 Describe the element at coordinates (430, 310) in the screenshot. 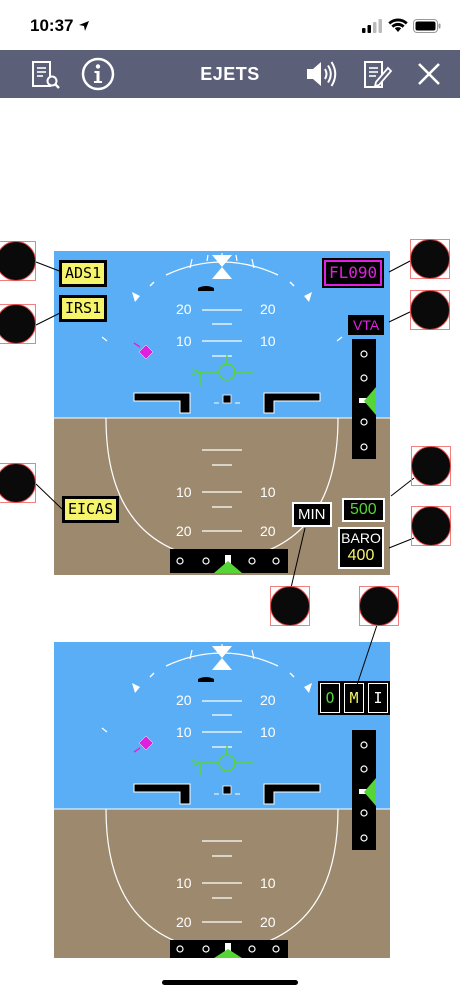

I see `callout-vta` at that location.